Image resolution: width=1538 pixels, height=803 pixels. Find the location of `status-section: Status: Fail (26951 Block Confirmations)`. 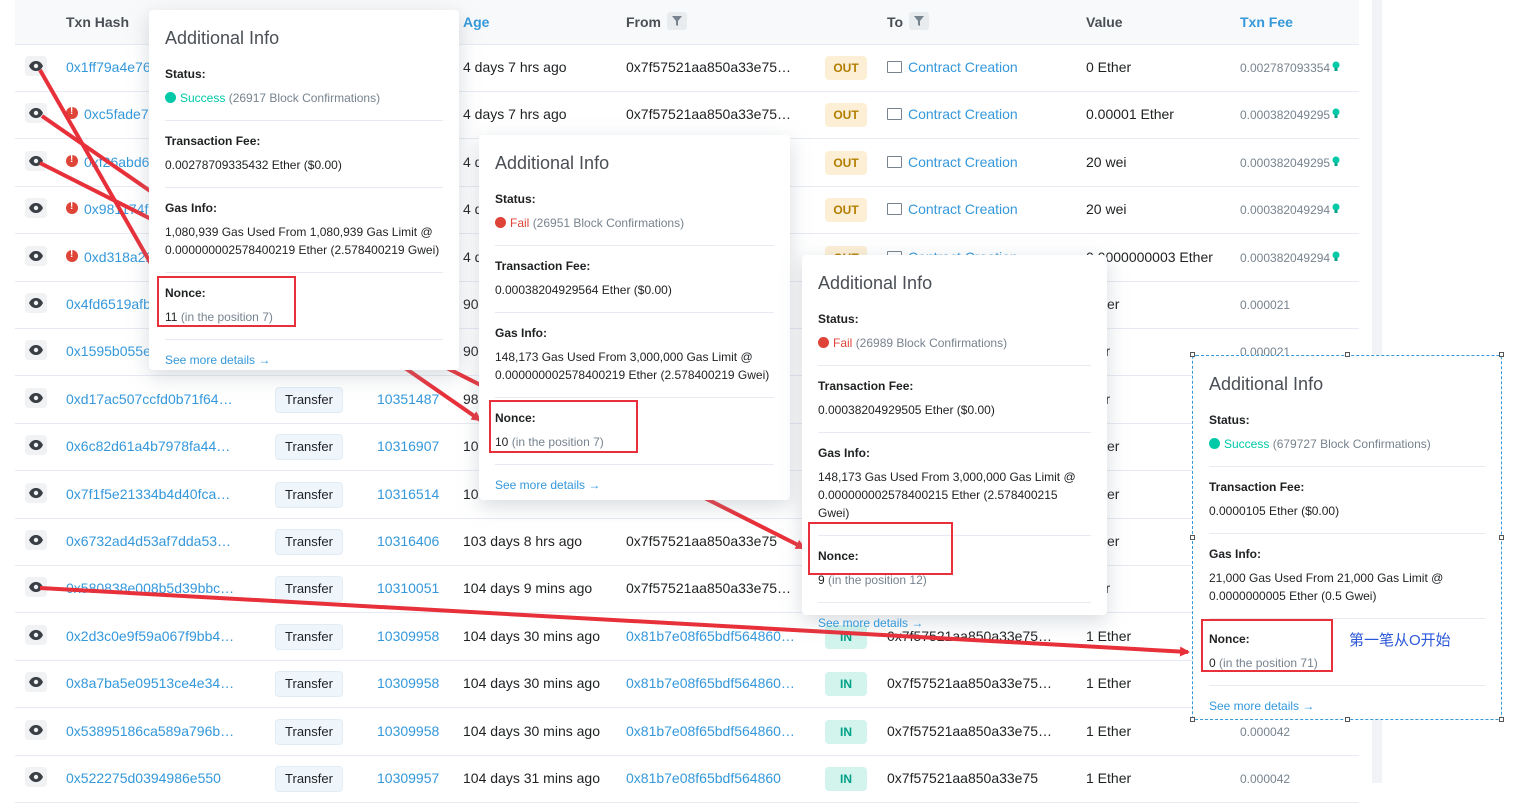

status-section: Status: Fail (26951 Block Confirmations) is located at coordinates (634, 219).